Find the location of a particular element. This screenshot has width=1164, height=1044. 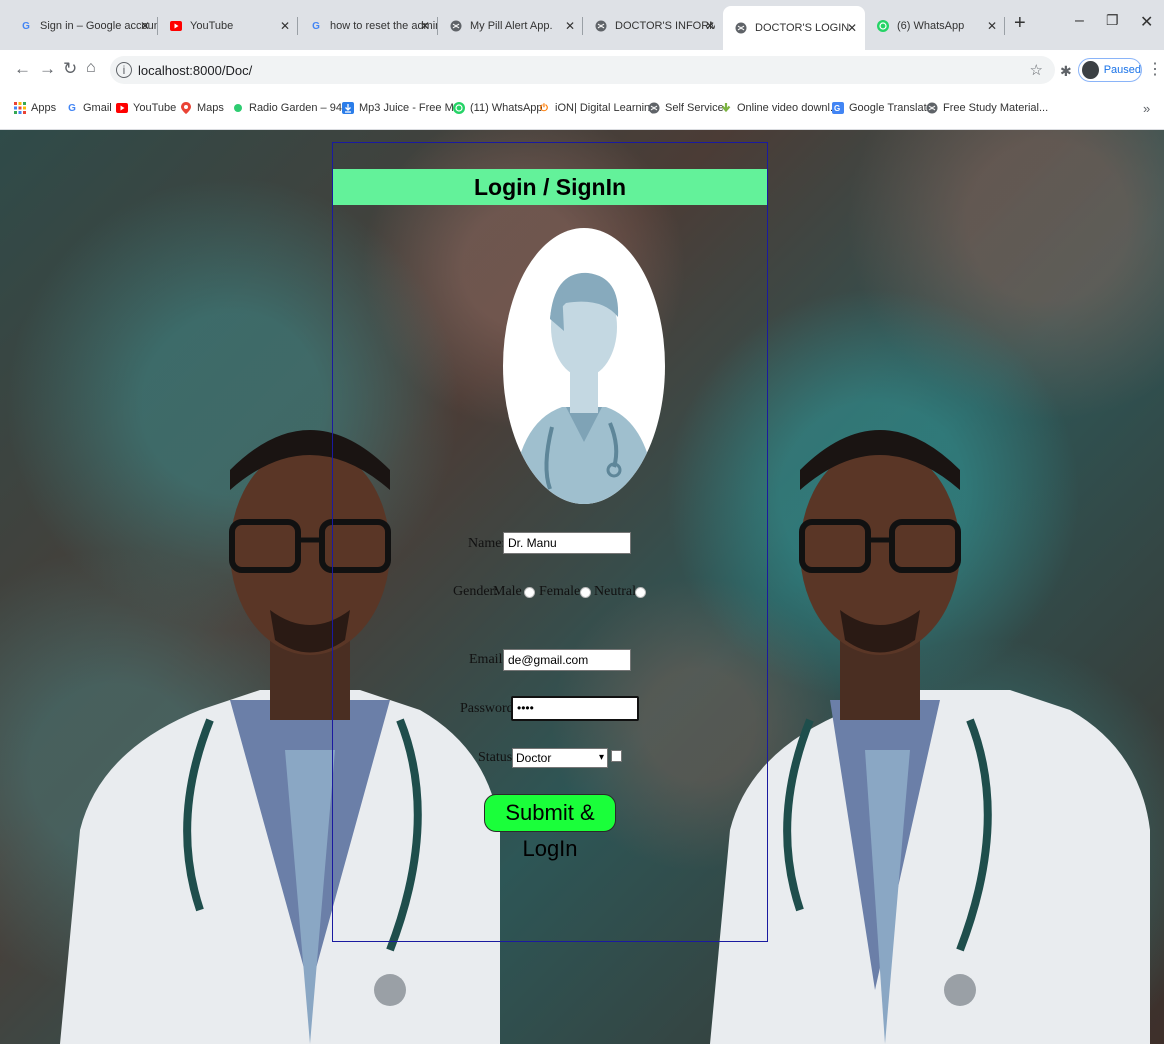

avatar is located at coordinates (1090, 70).